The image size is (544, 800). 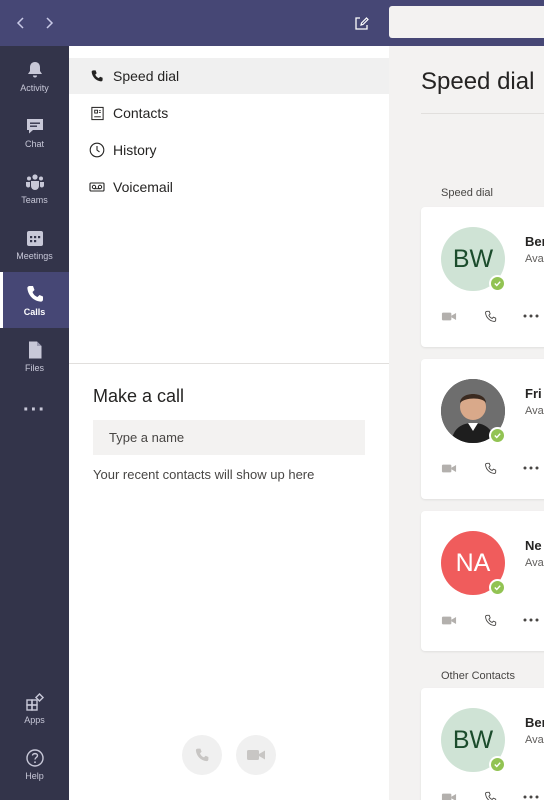 I want to click on chat-icon, so click(x=34, y=125).